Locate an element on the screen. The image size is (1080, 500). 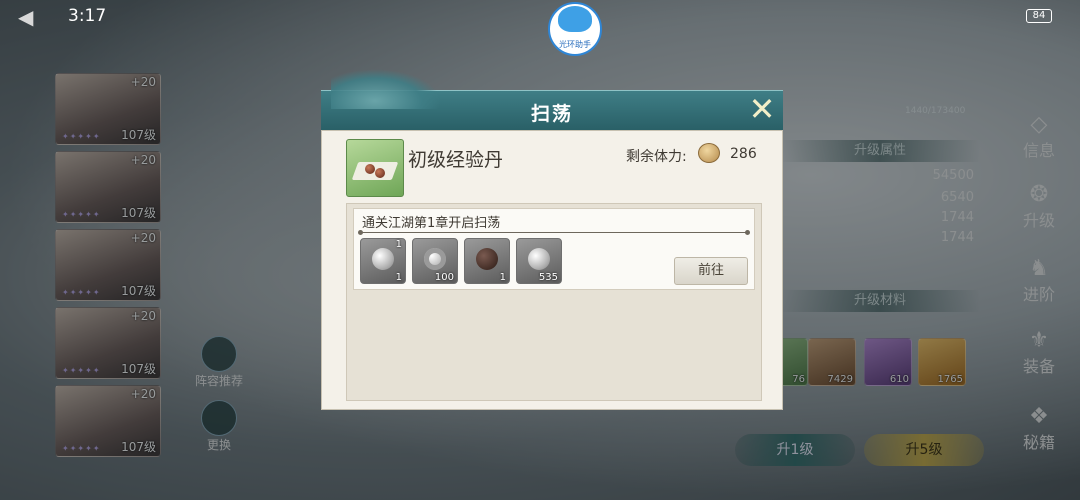
reward-coin: 100 is located at coordinates (435, 261).